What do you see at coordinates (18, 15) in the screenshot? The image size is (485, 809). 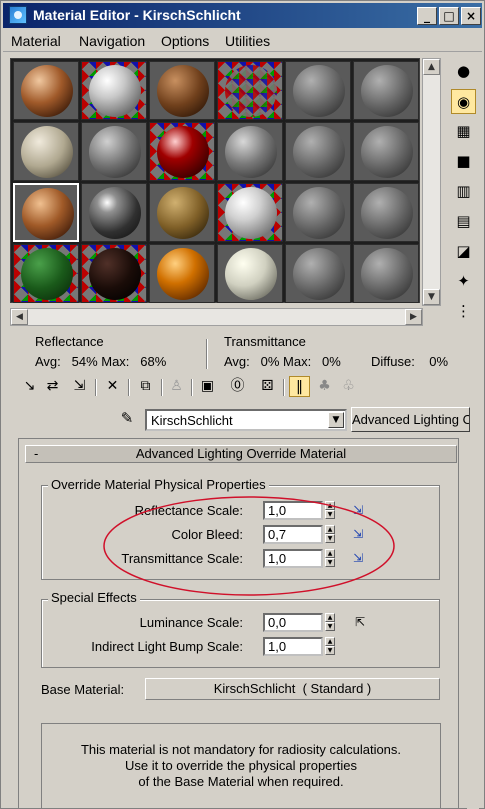 I see `app-icon` at bounding box center [18, 15].